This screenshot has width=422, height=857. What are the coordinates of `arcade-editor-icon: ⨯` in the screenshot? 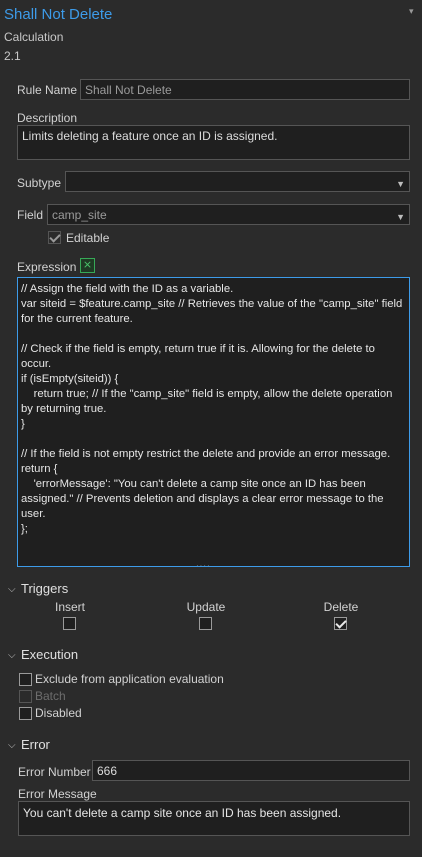 It's located at (87, 265).